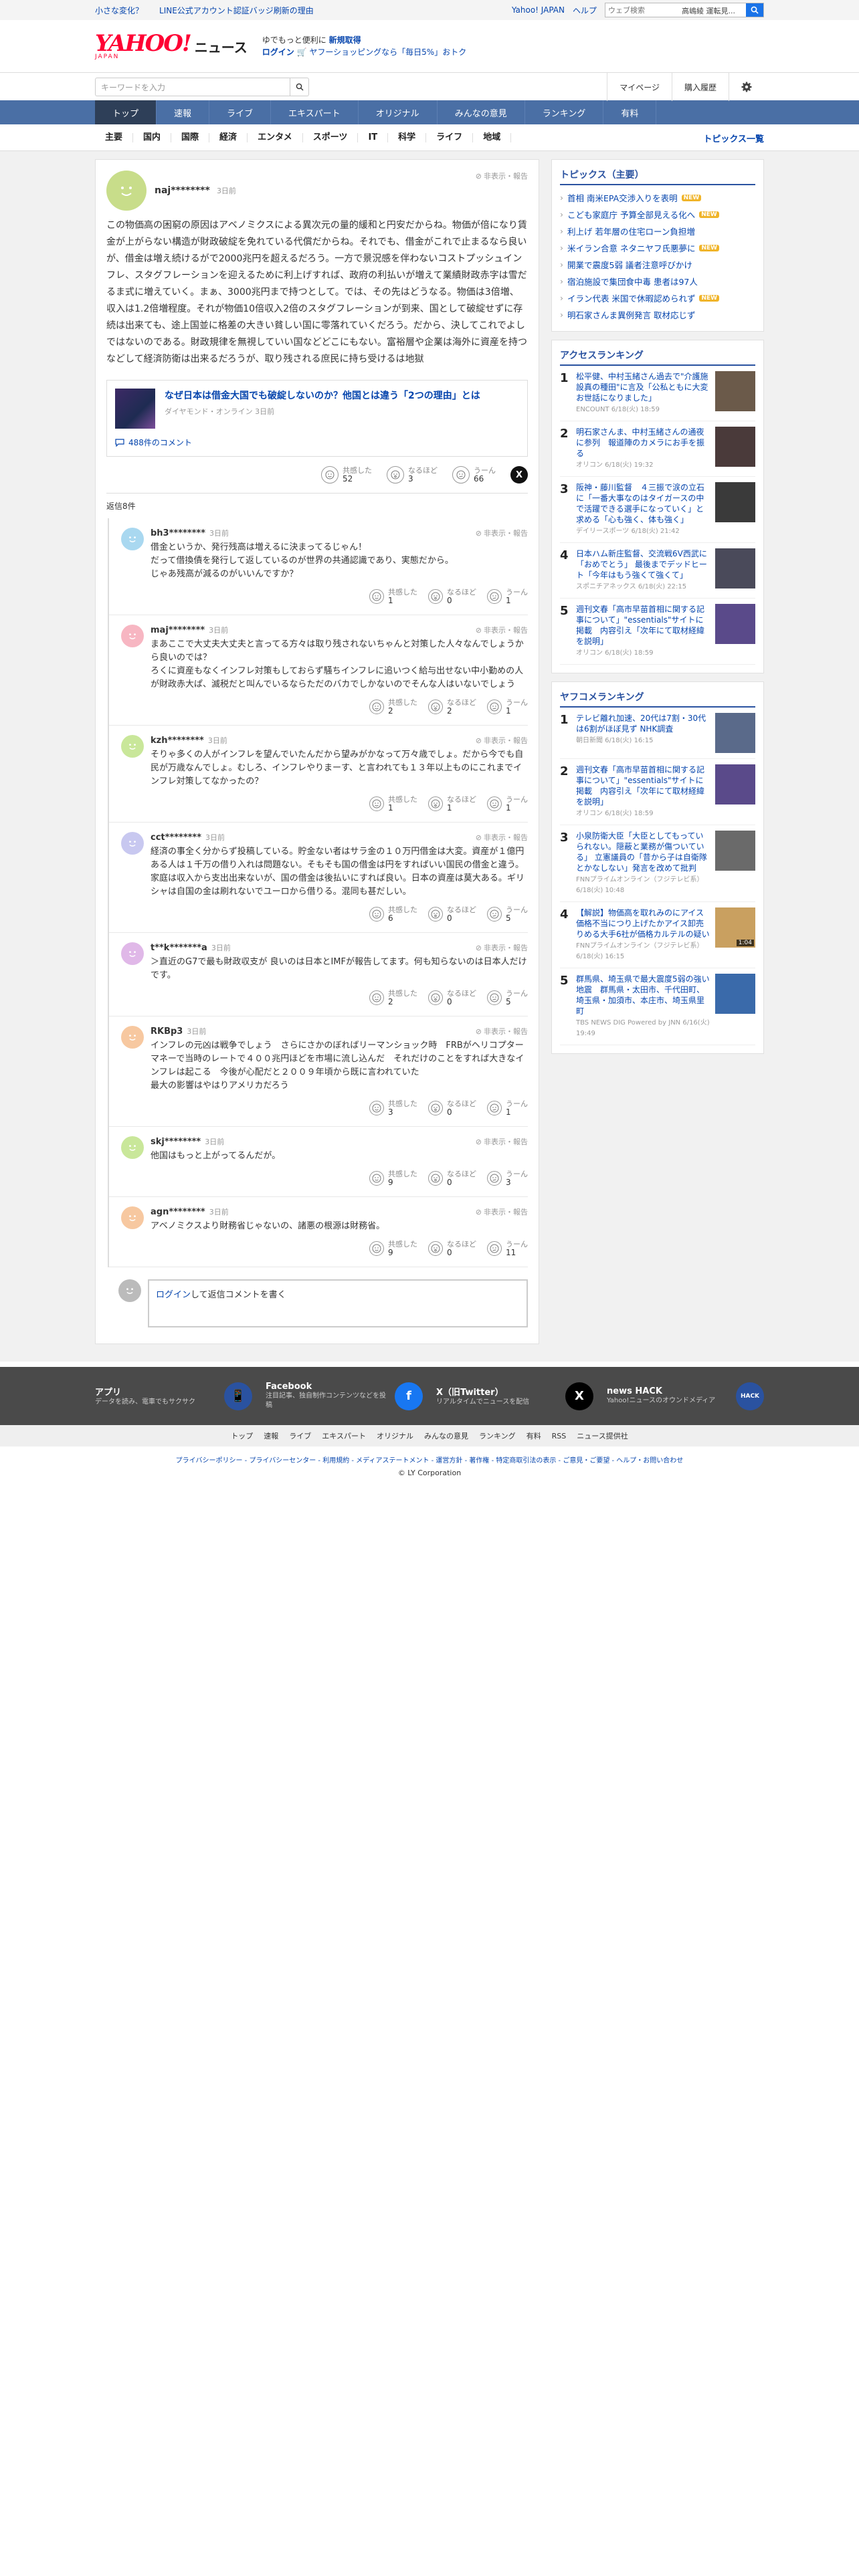  I want to click on main-nav-item: ライブ, so click(240, 112).